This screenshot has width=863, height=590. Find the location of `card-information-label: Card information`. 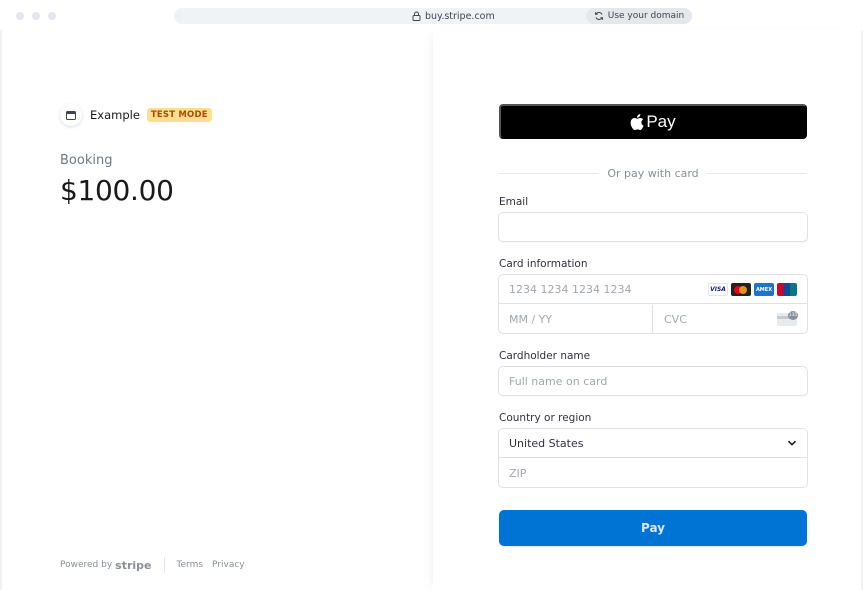

card-information-label: Card information is located at coordinates (543, 264).